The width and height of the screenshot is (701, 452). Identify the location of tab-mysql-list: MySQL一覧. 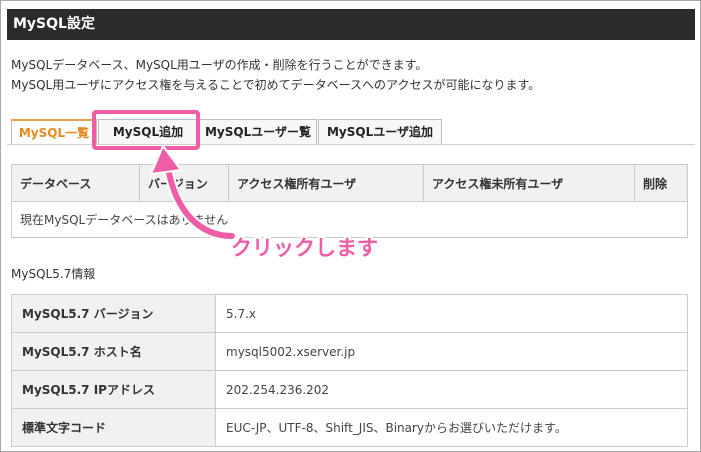
(54, 132).